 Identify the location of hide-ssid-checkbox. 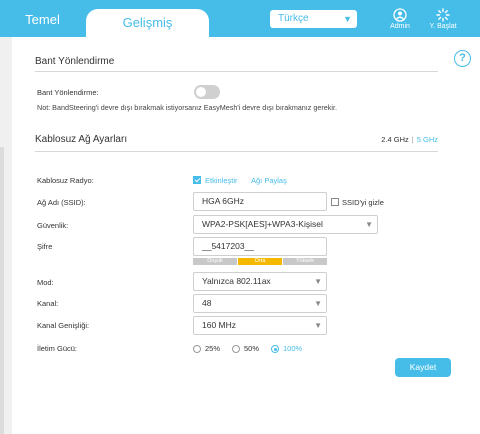
(335, 202).